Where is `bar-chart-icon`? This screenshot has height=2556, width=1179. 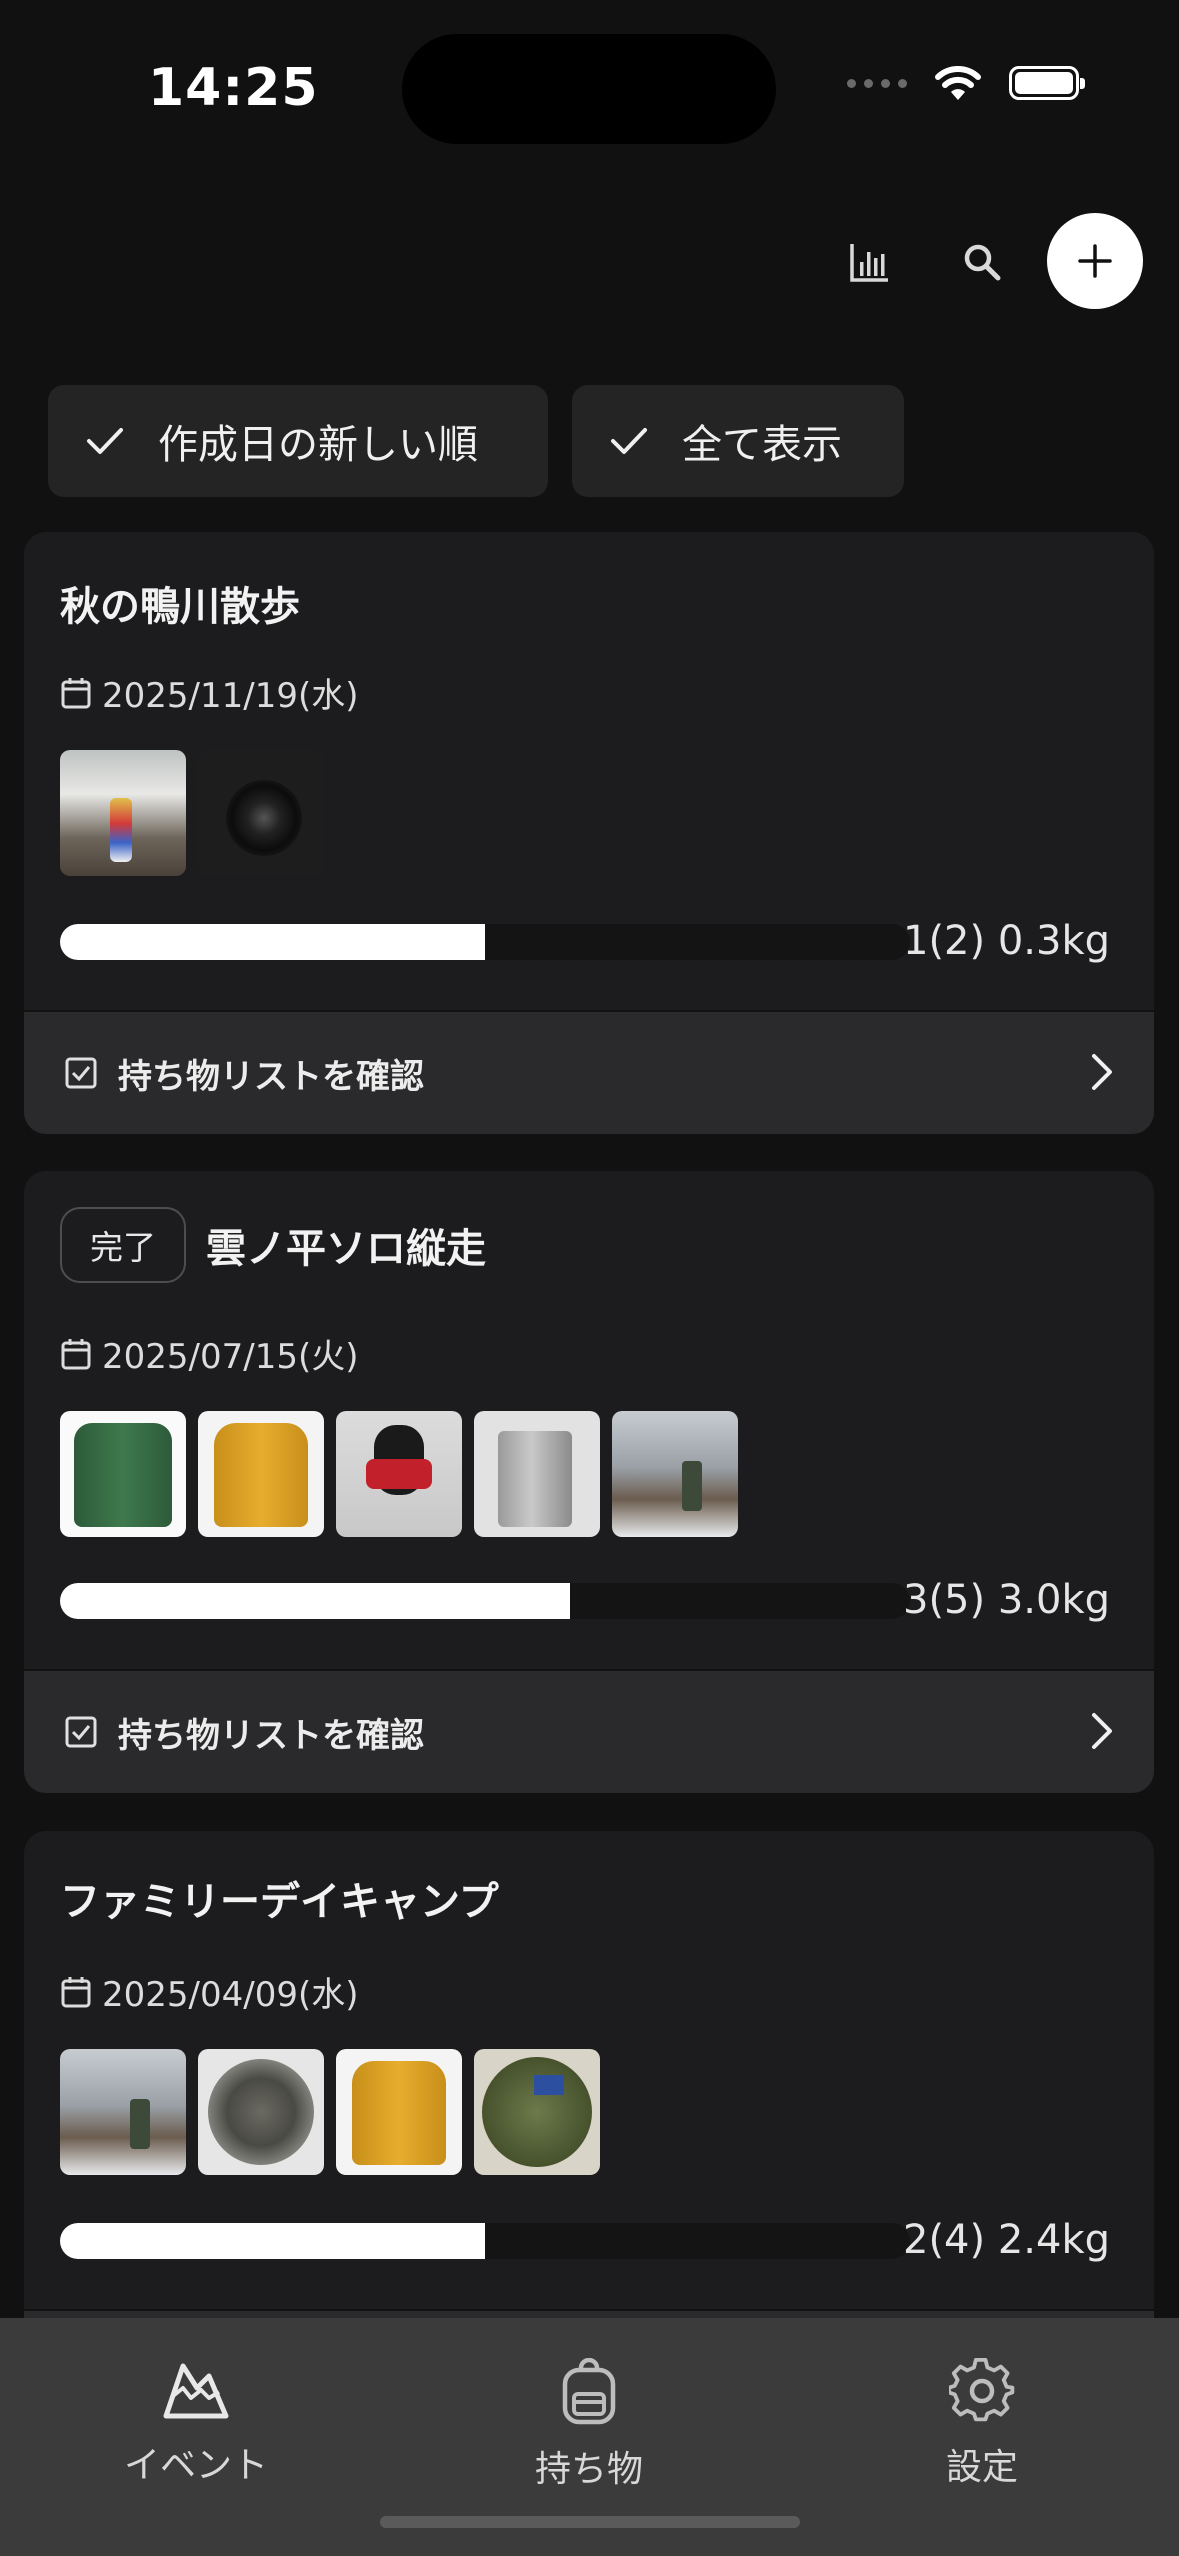
bar-chart-icon is located at coordinates (869, 263).